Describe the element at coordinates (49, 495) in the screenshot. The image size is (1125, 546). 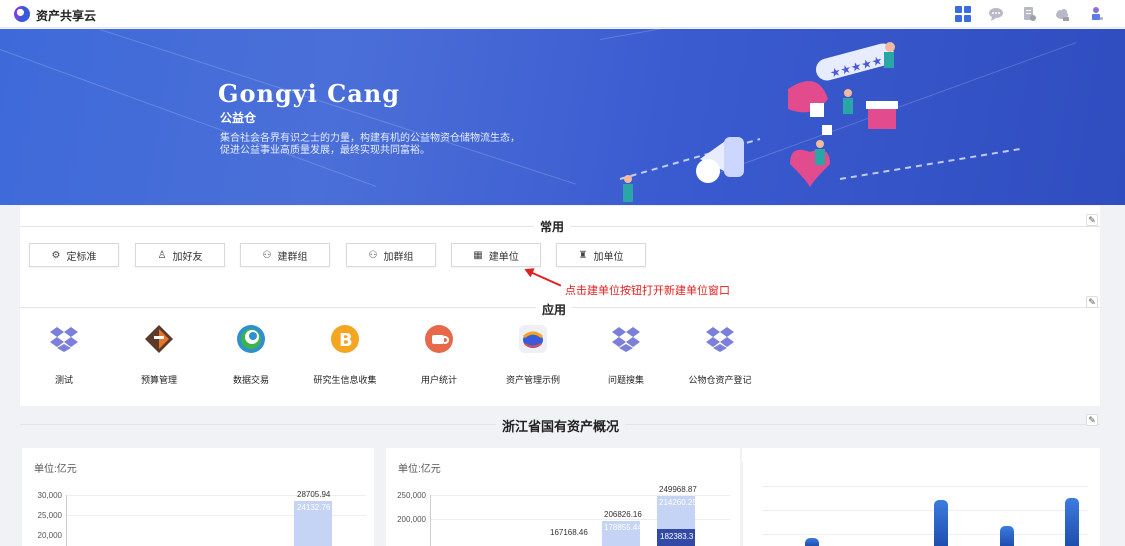
I see `chart1-tick: 30,000` at that location.